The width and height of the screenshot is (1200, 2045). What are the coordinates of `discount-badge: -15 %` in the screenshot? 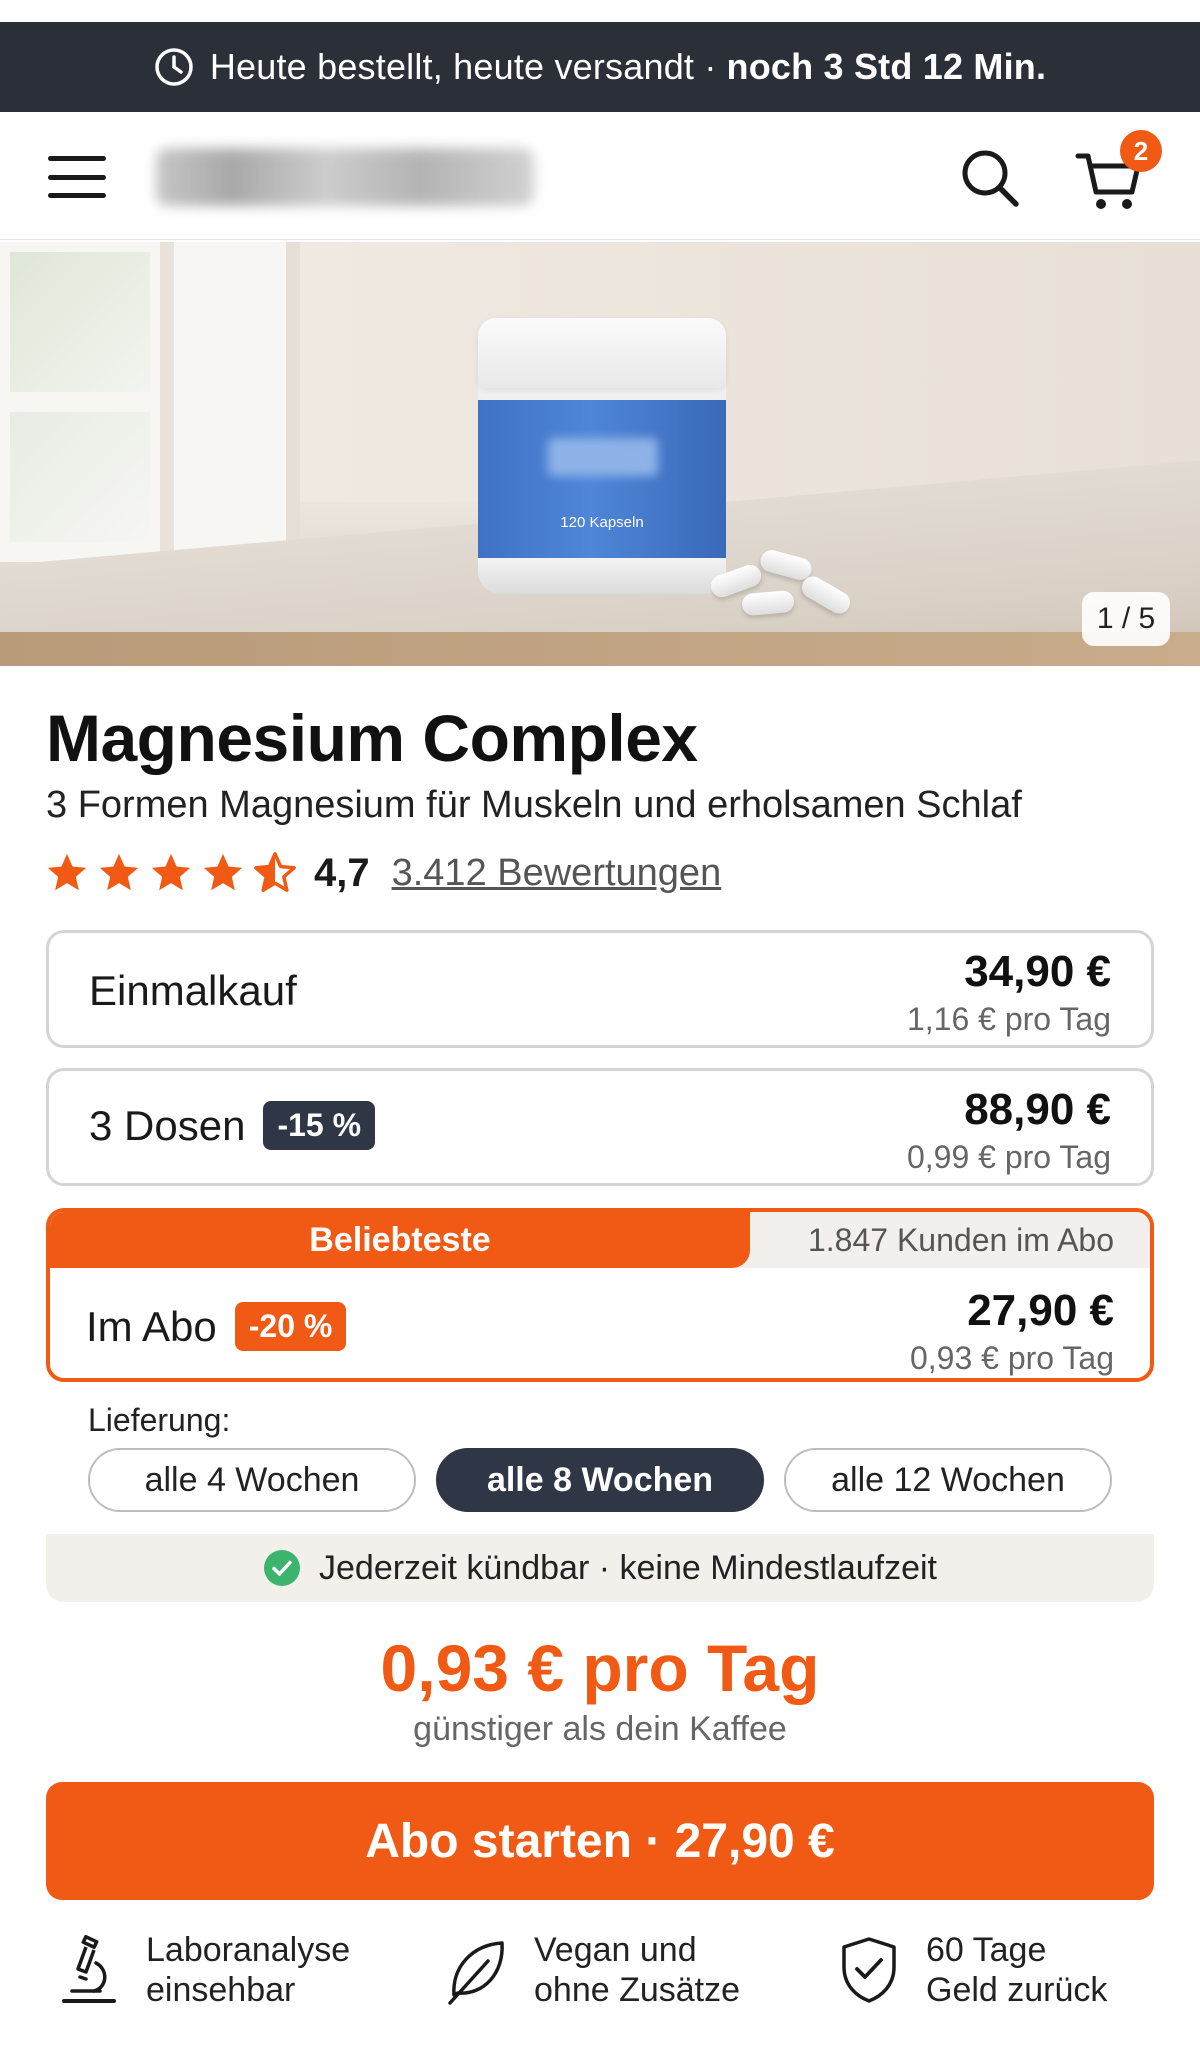 It's located at (319, 1125).